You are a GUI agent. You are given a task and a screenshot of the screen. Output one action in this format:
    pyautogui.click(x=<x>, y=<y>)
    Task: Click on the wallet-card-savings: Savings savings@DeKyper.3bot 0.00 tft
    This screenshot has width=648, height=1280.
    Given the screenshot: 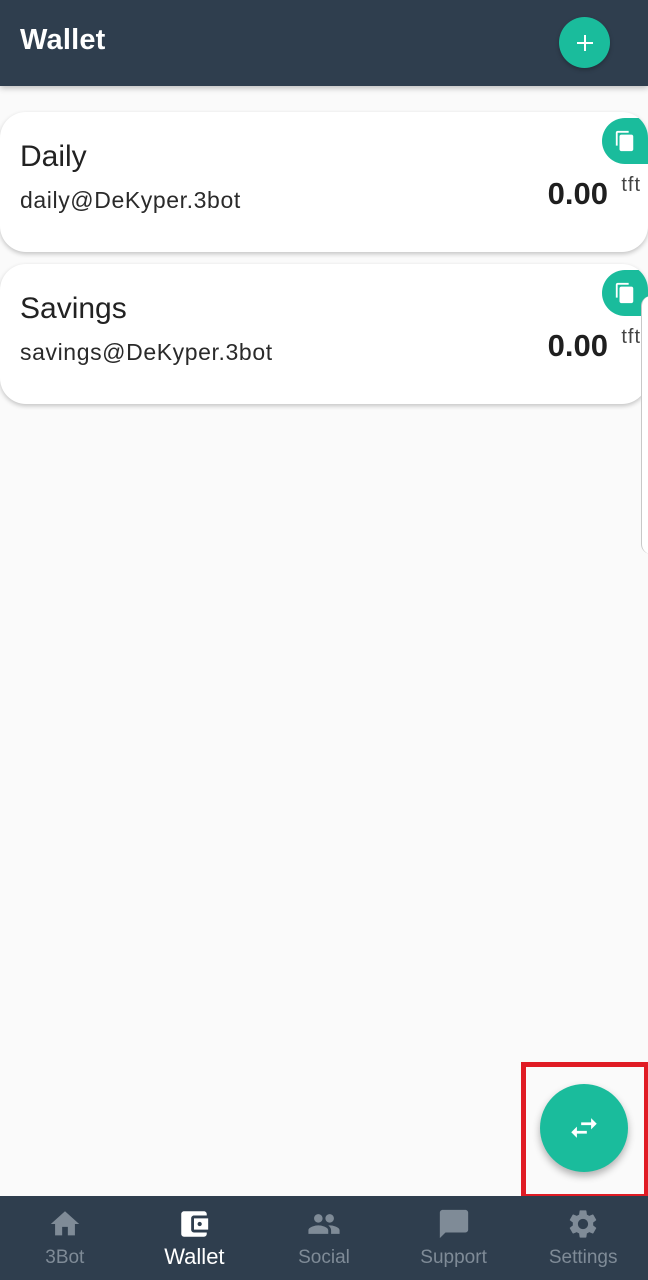 What is the action you would take?
    pyautogui.click(x=324, y=334)
    